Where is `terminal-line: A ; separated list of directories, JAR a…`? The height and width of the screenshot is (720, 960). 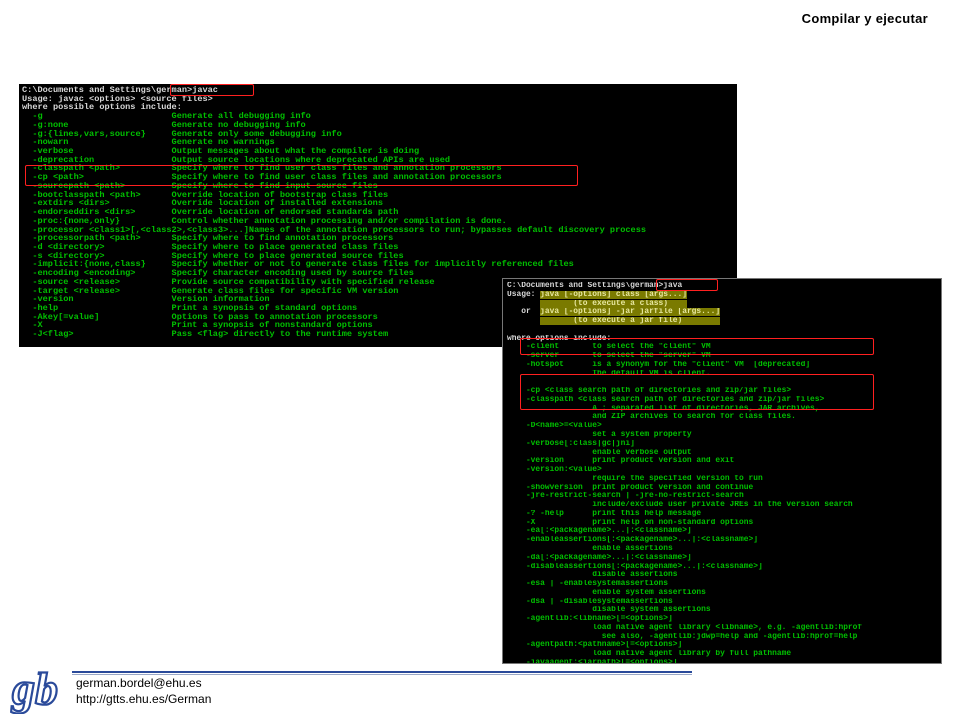 terminal-line: A ; separated list of directories, JAR a… is located at coordinates (663, 408).